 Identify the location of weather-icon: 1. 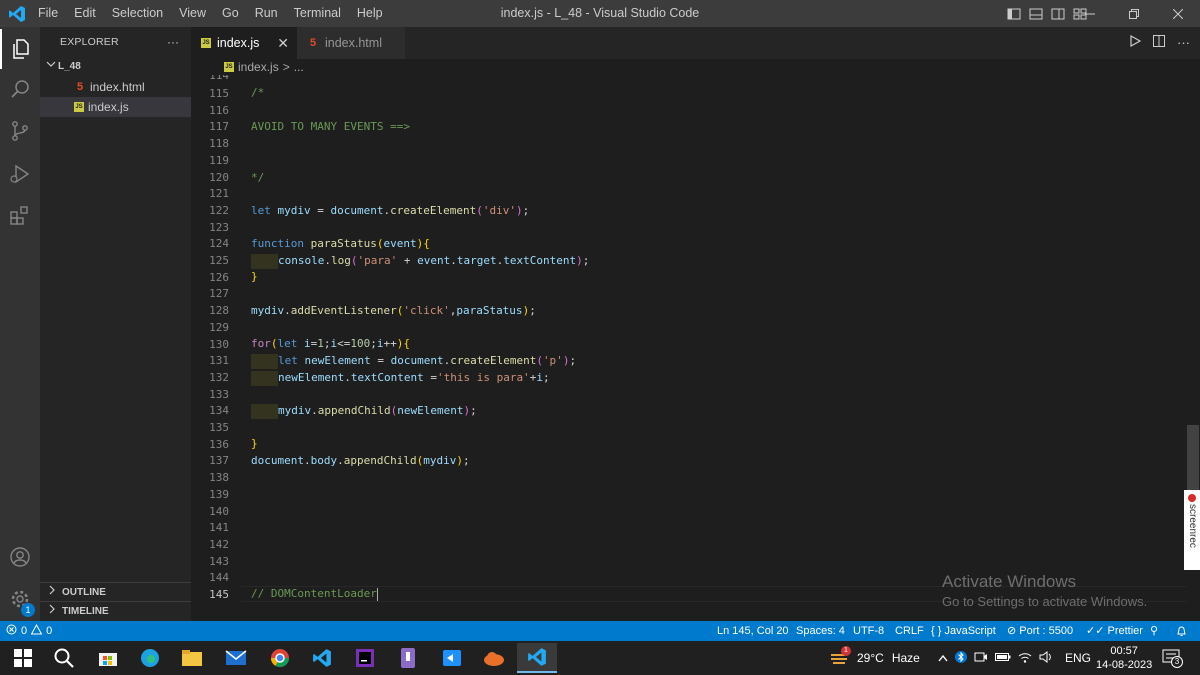
(840, 656).